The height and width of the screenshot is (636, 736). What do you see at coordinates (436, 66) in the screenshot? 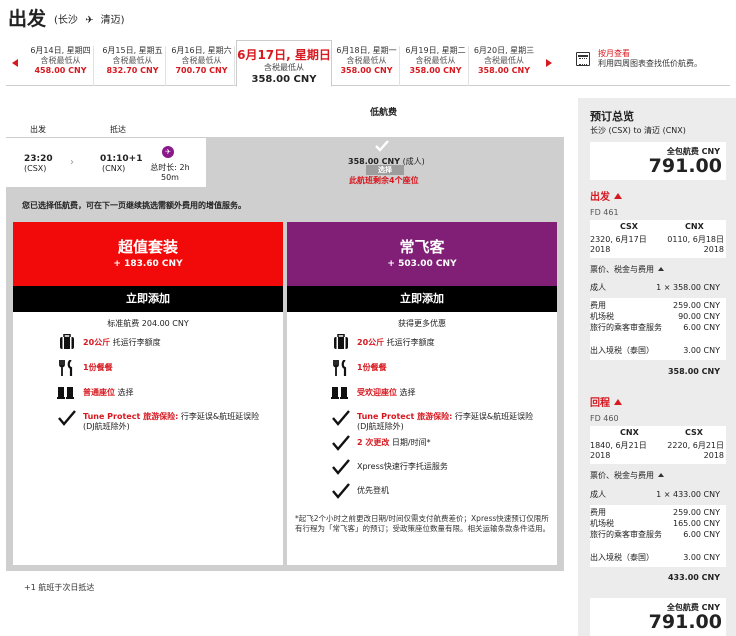
I see `date-option: 6月19日, 星期二 含税最低从 358.00 CNY` at bounding box center [436, 66].